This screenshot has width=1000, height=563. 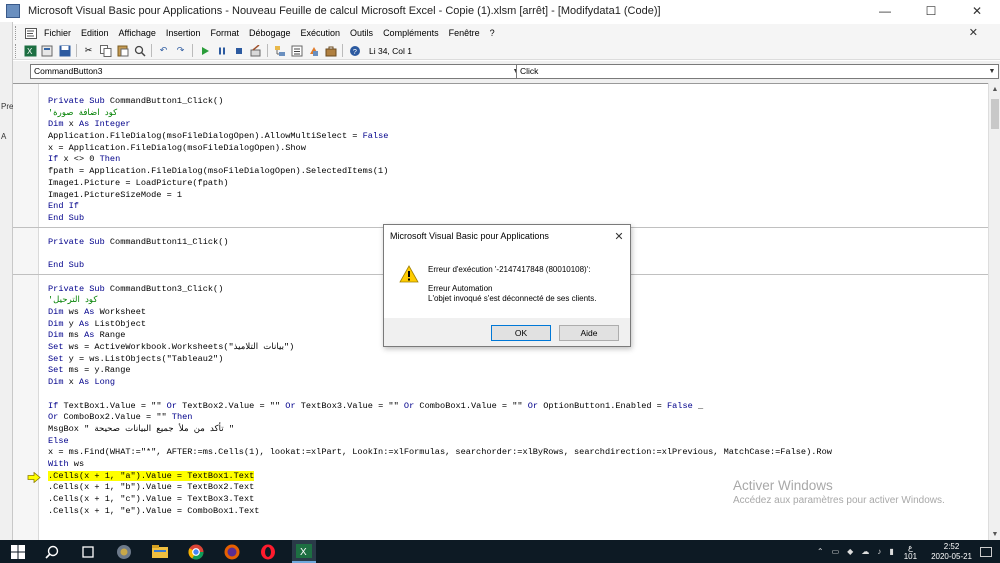 I want to click on ok-button: OK, so click(x=521, y=333).